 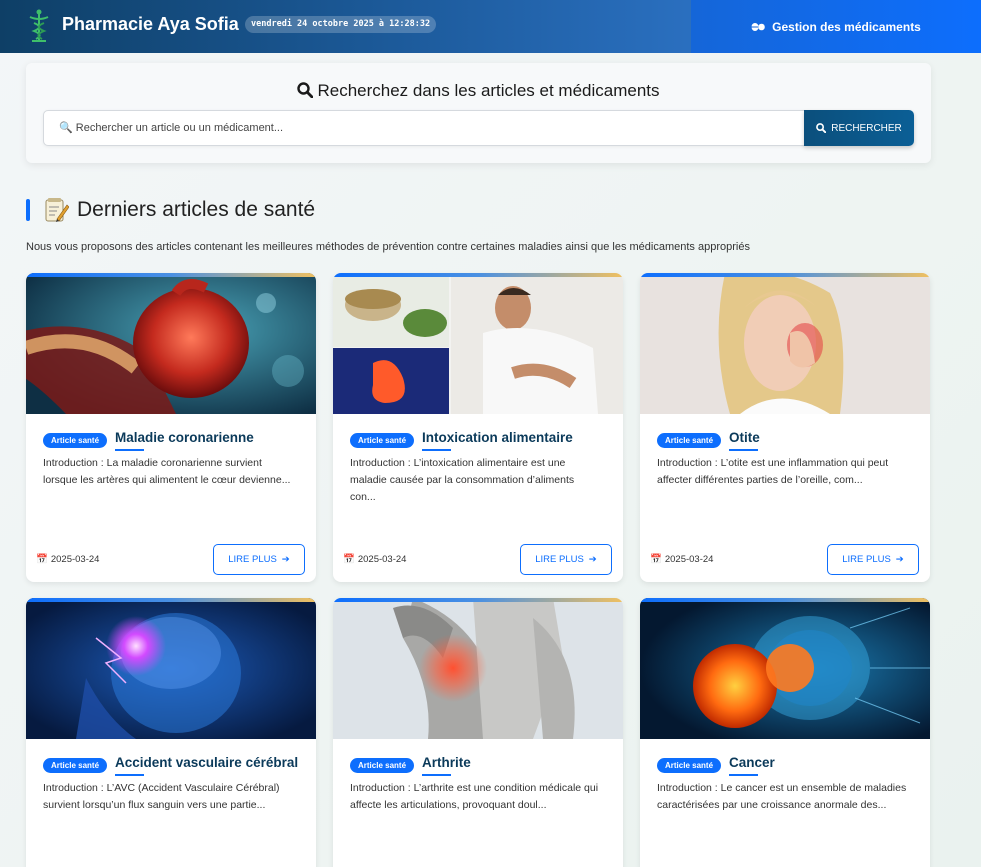 I want to click on brain-glow-image, so click(x=171, y=668).